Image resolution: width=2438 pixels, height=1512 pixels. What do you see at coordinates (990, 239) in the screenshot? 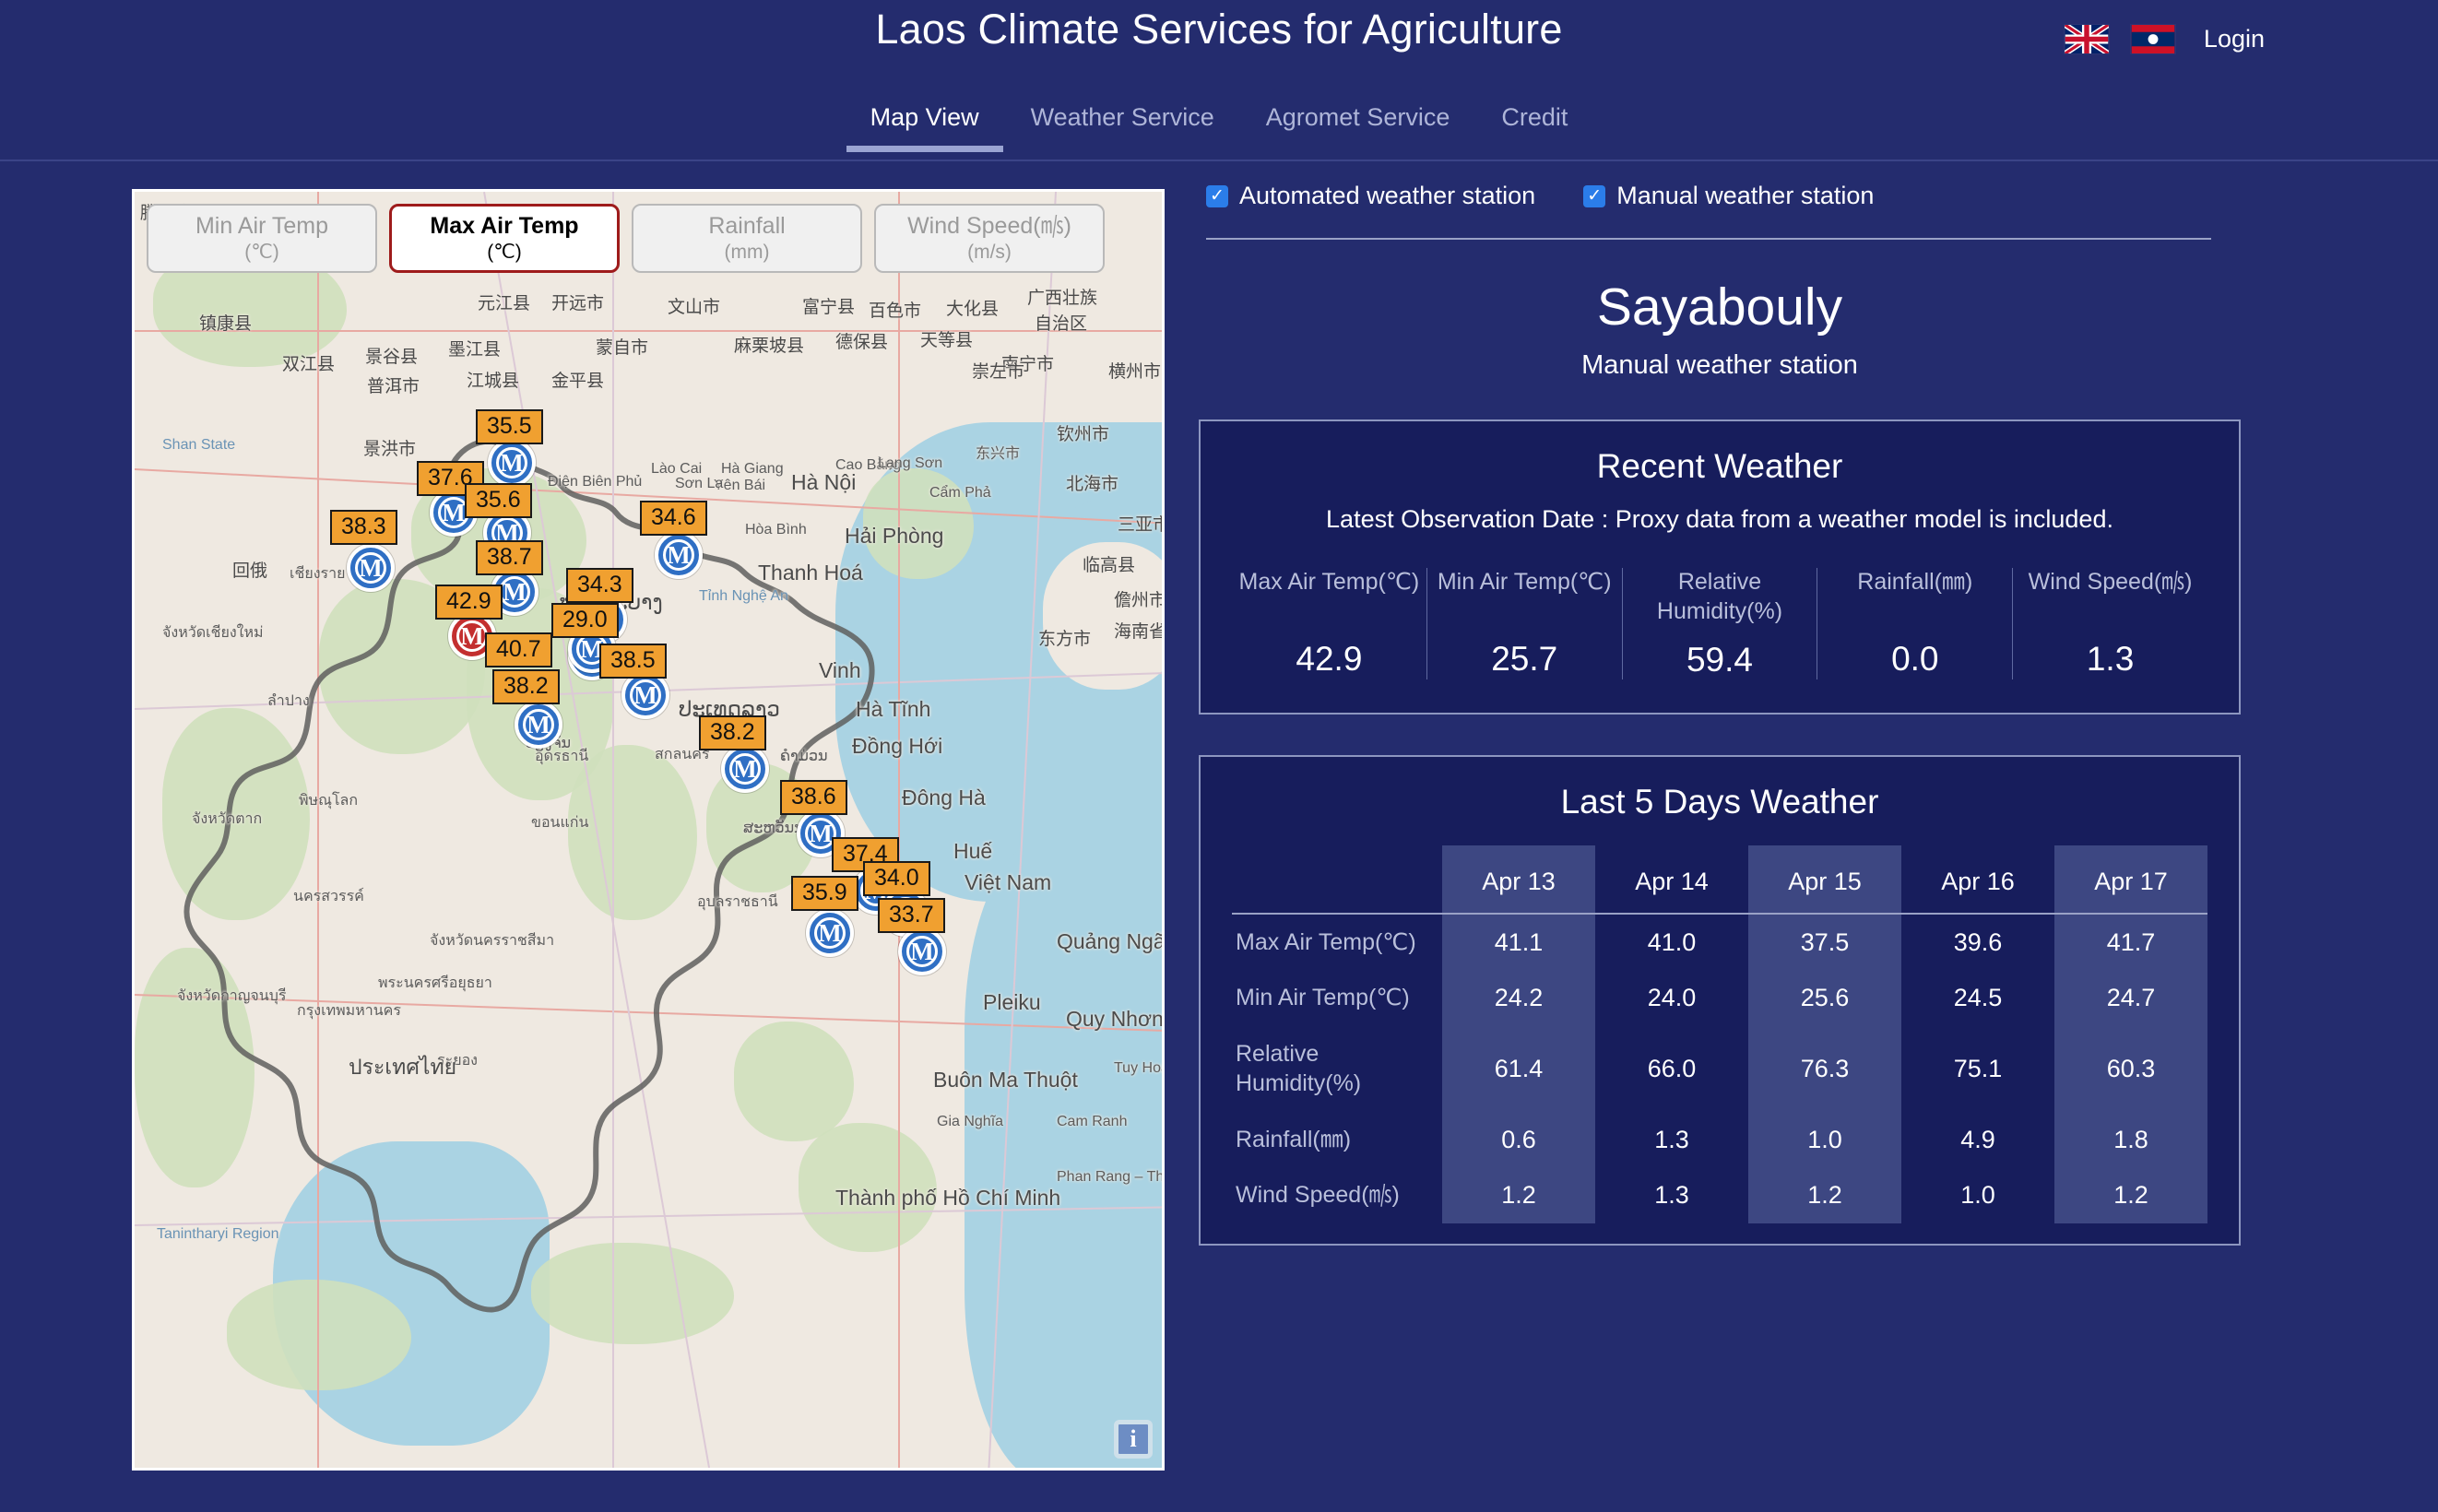
I see `layer-tab-wind-speed: Wind Speed(㎧) (m/s)` at bounding box center [990, 239].